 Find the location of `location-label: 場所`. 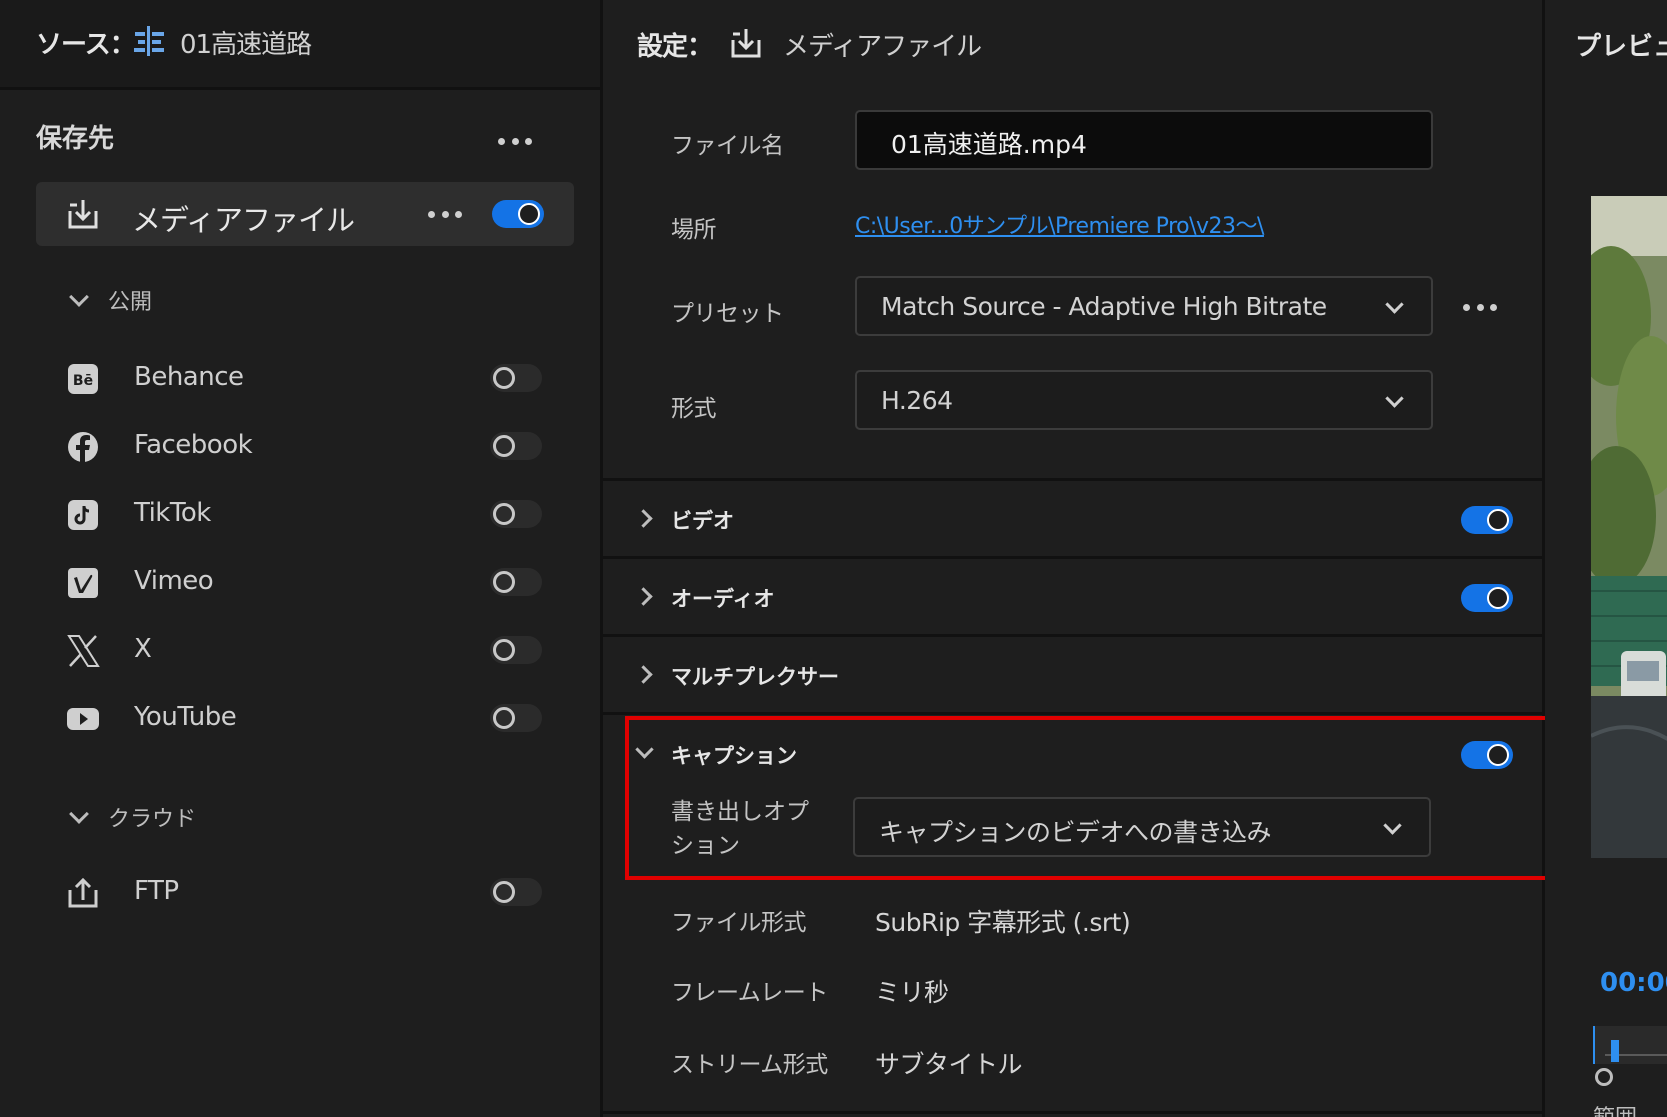

location-label: 場所 is located at coordinates (694, 230).